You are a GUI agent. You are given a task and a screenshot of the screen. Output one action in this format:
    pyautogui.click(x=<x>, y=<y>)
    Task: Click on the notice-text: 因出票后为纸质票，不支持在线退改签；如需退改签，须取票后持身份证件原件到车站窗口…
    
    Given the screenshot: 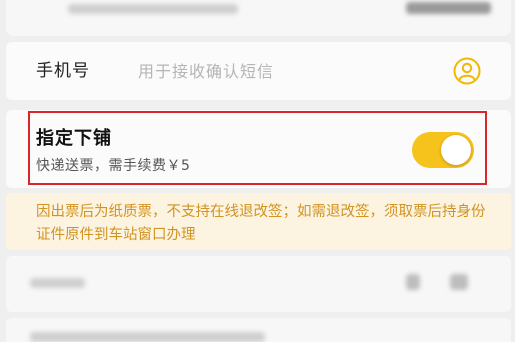 What is the action you would take?
    pyautogui.click(x=261, y=223)
    